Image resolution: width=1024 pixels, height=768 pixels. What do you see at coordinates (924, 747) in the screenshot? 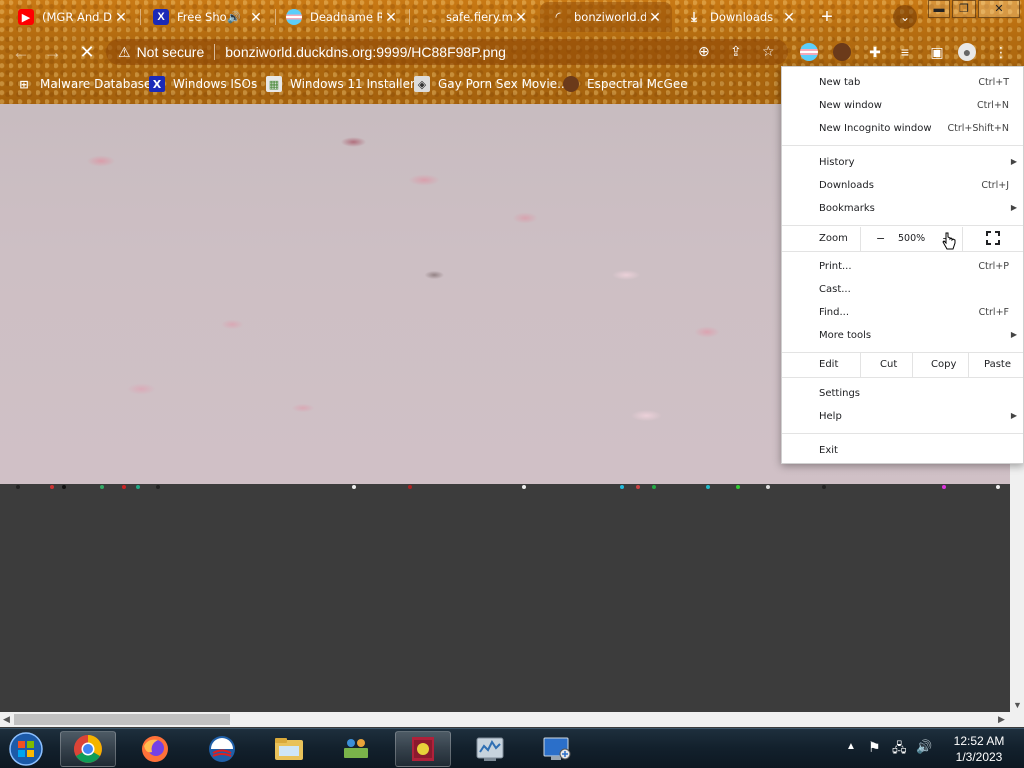
I see `volume-icon: 🔊` at bounding box center [924, 747].